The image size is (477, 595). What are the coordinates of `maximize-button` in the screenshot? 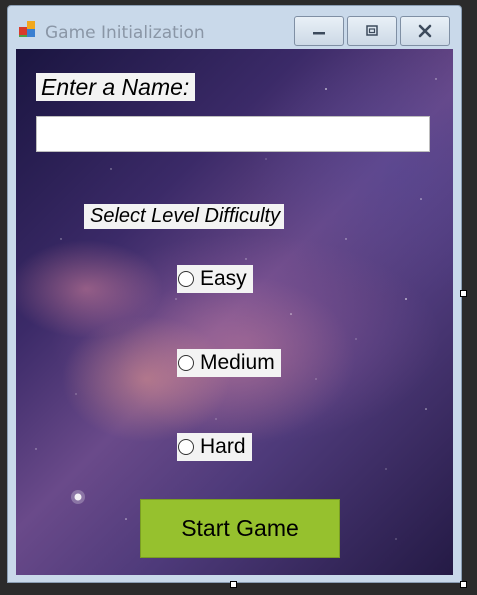 It's located at (372, 31).